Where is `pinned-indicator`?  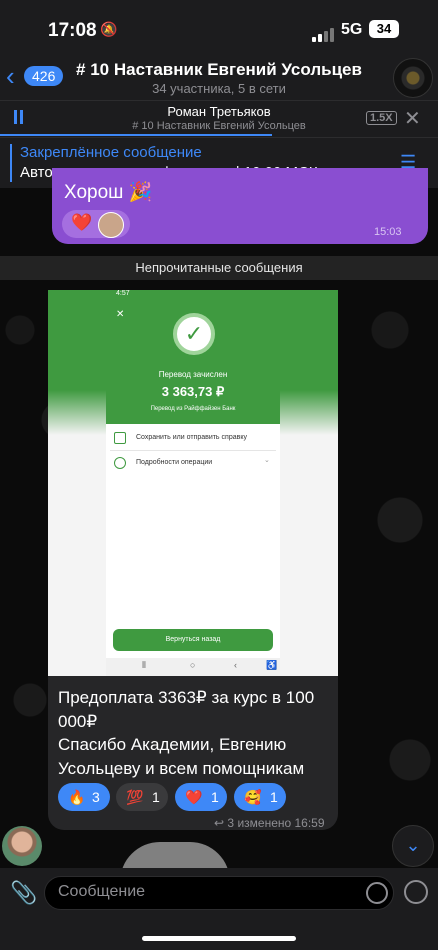
pinned-indicator is located at coordinates (11, 163).